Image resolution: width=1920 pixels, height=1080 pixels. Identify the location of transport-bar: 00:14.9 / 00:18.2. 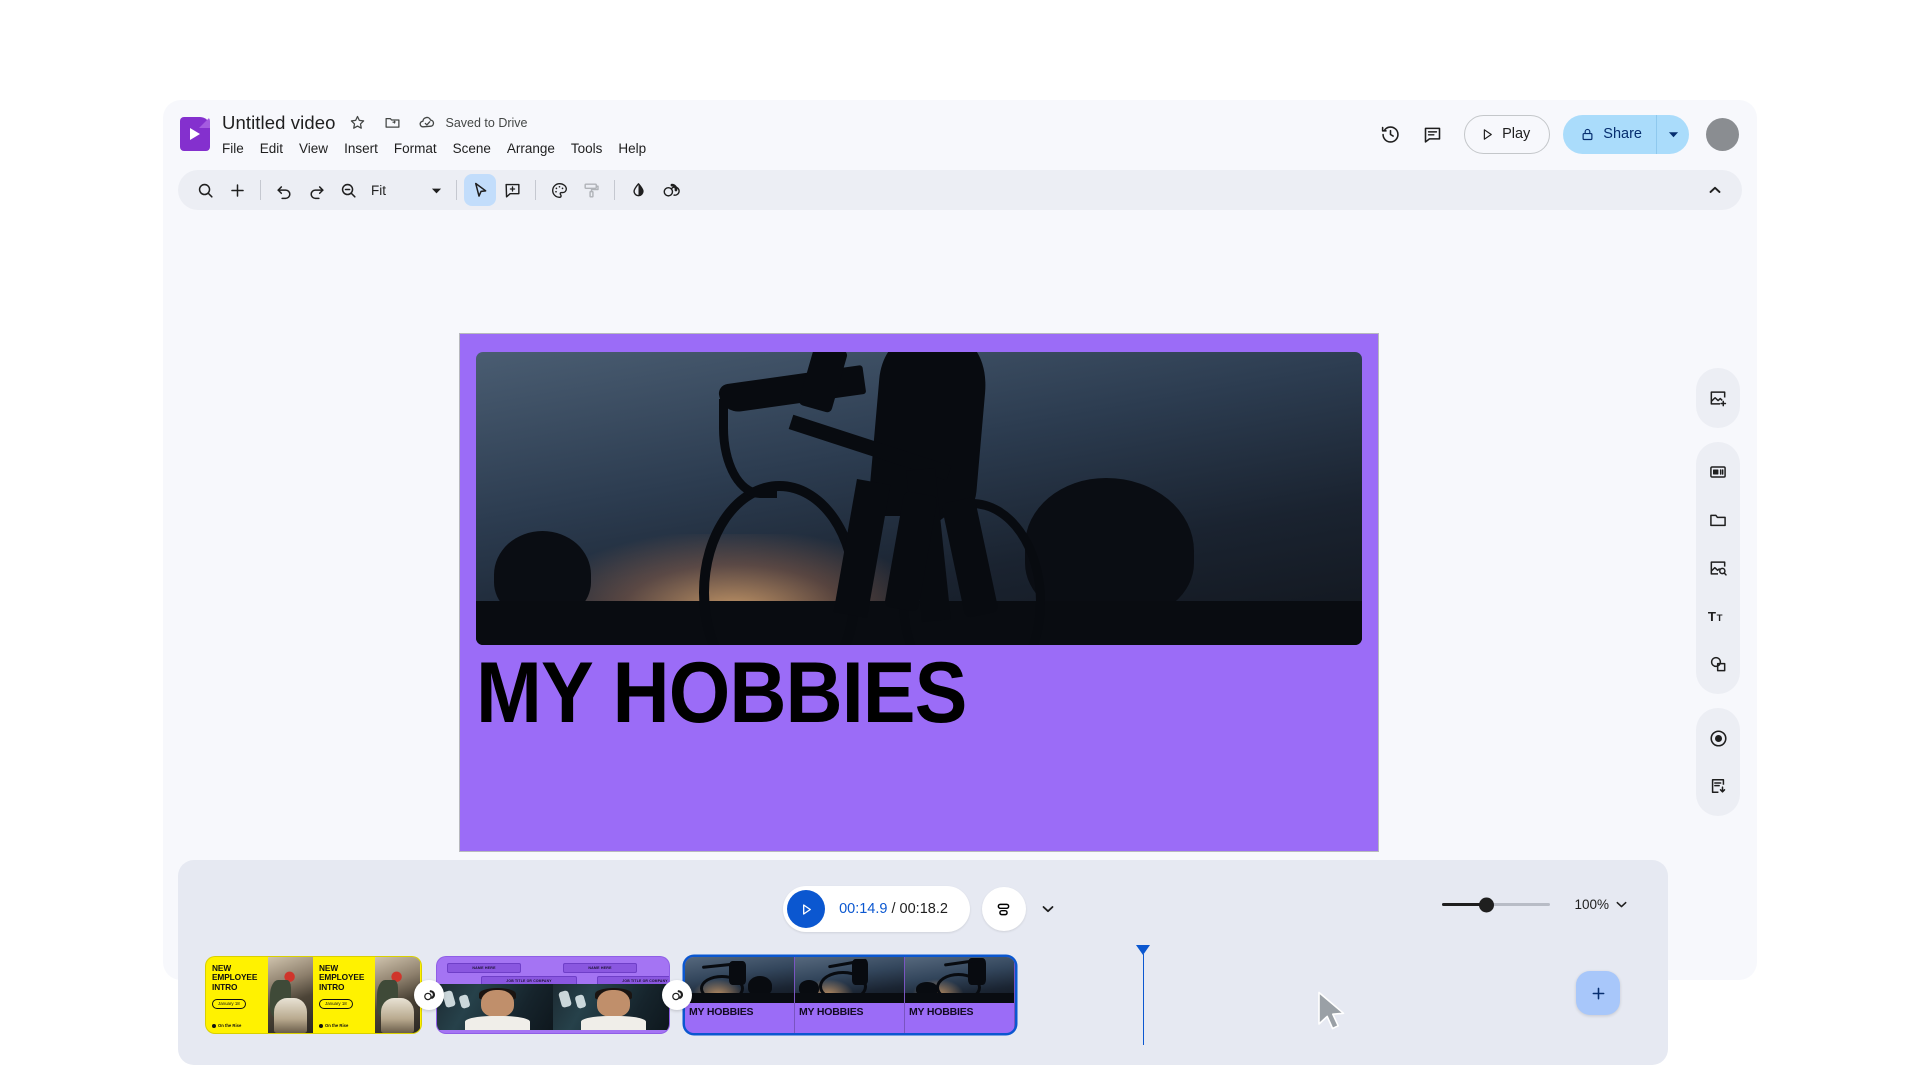
(876, 909).